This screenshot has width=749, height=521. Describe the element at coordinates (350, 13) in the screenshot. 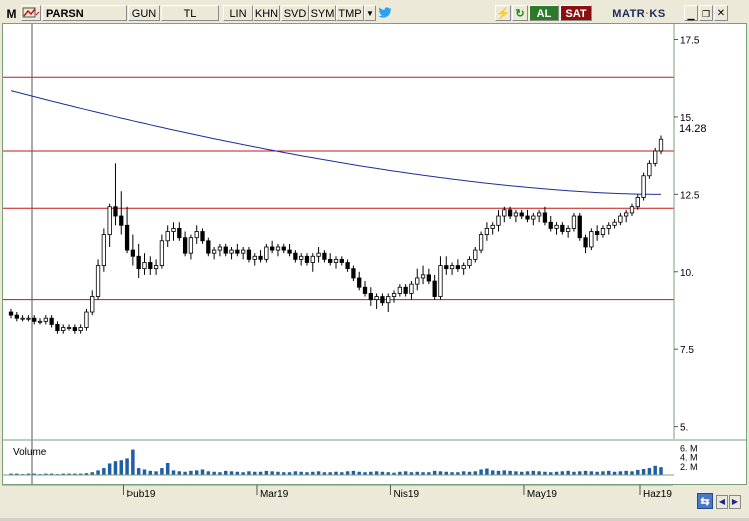

I see `tmp-button: TMP` at that location.